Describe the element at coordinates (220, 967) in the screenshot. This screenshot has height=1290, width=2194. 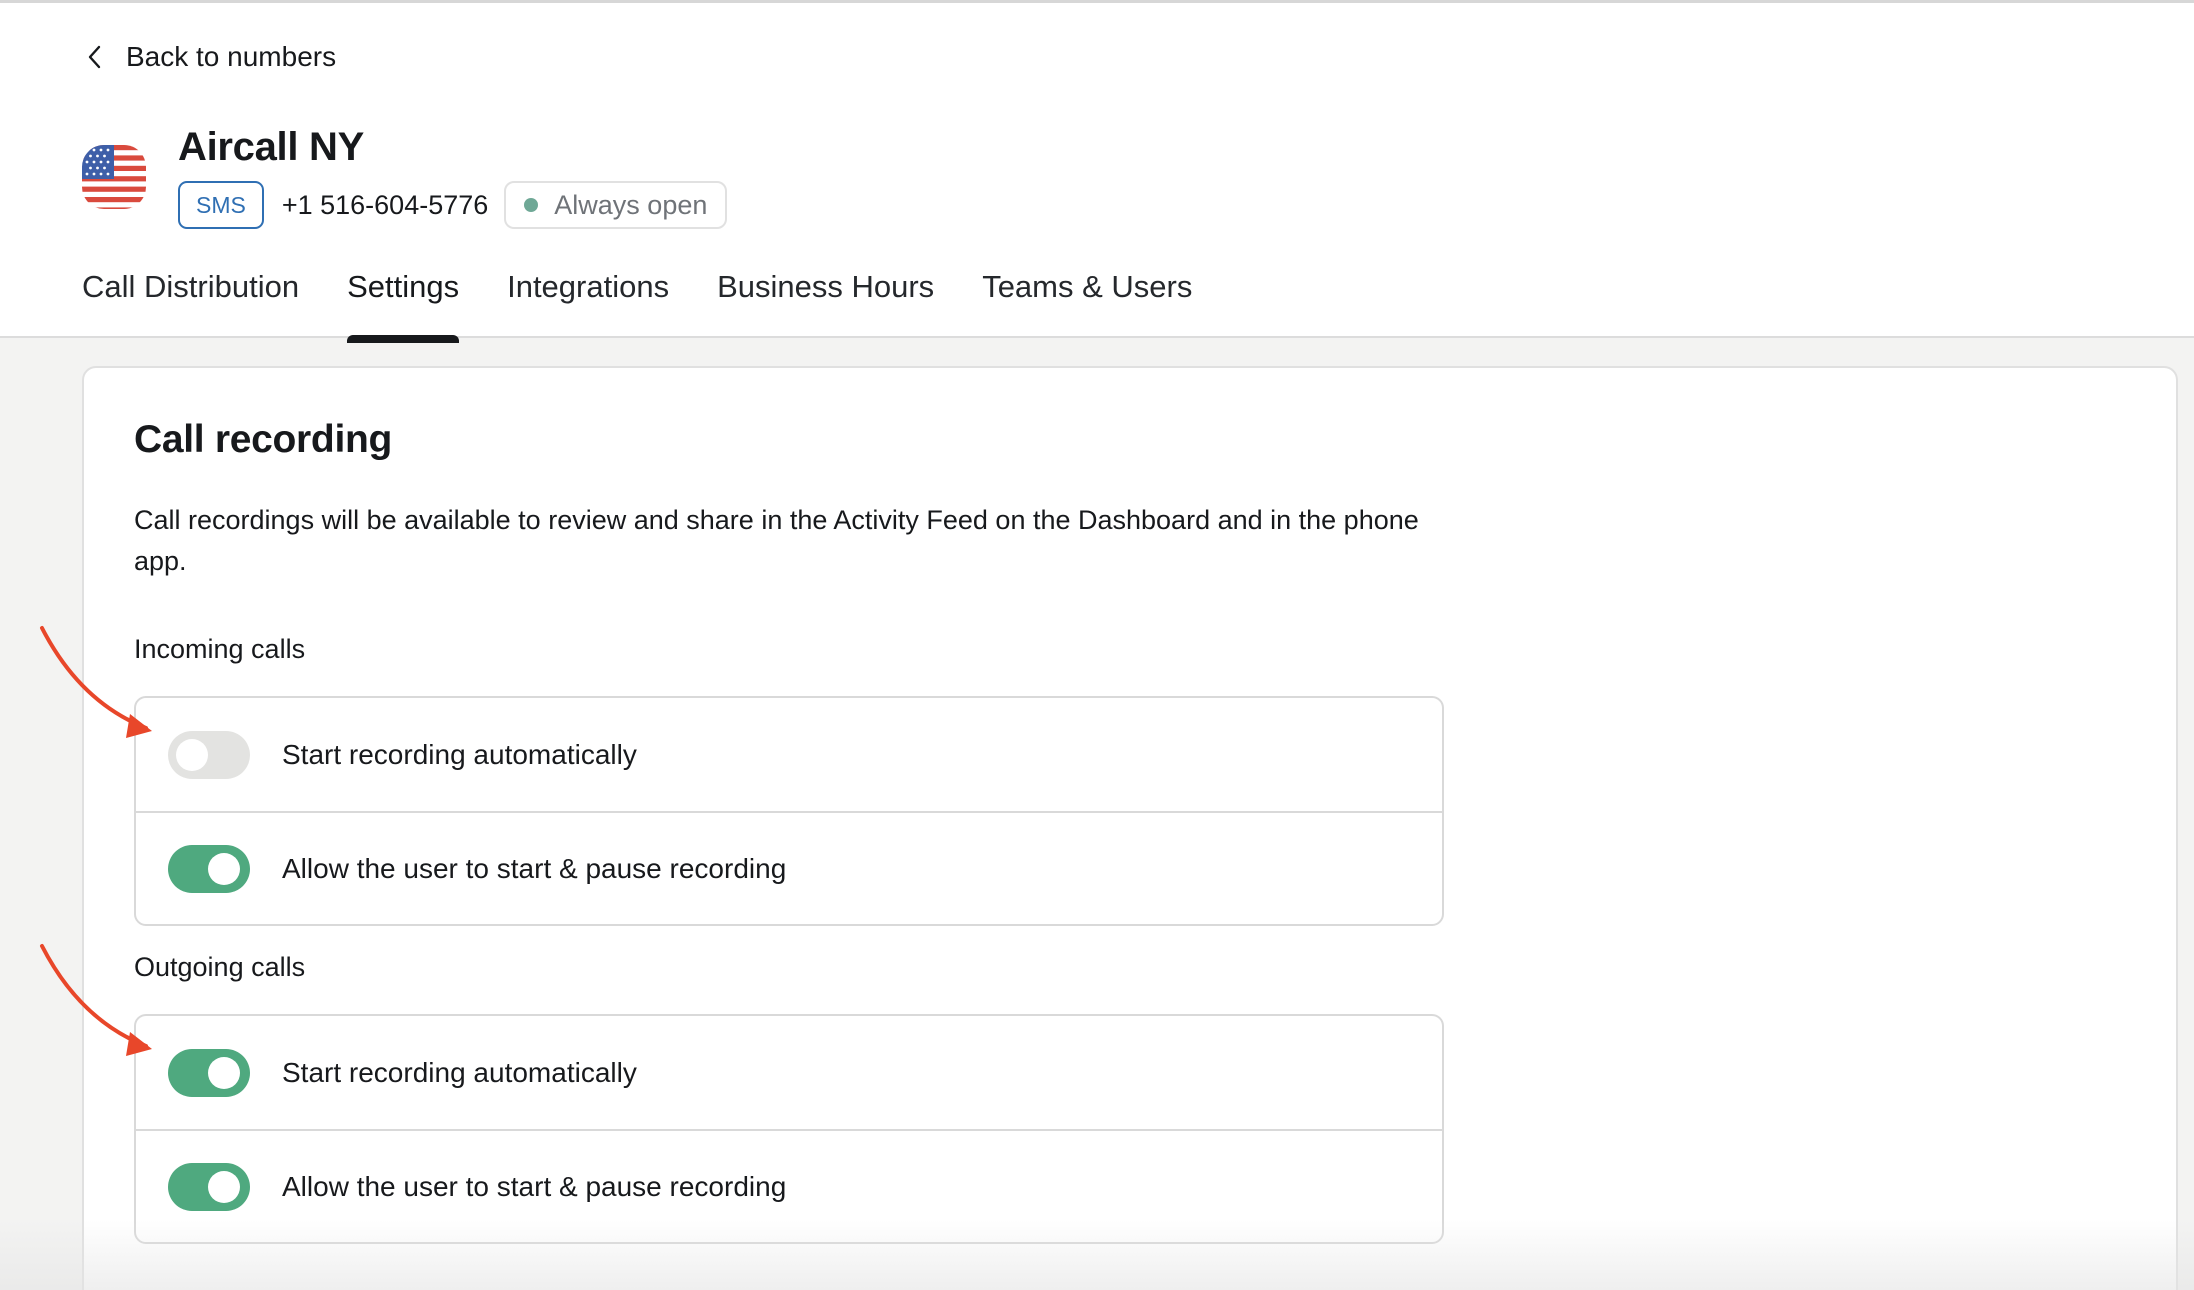
I see `outgoing-calls-label: Outgoing calls` at that location.